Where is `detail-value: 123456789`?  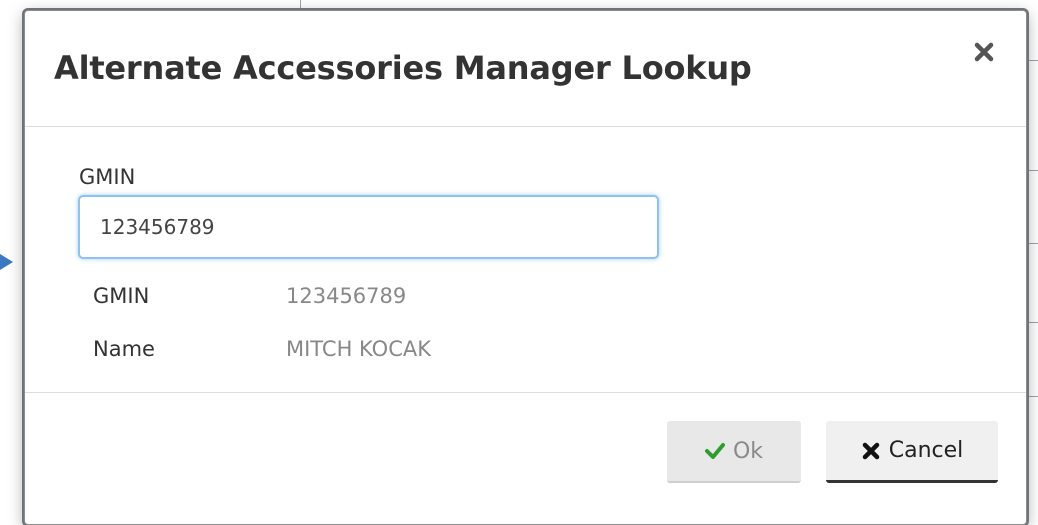
detail-value: 123456789 is located at coordinates (346, 296).